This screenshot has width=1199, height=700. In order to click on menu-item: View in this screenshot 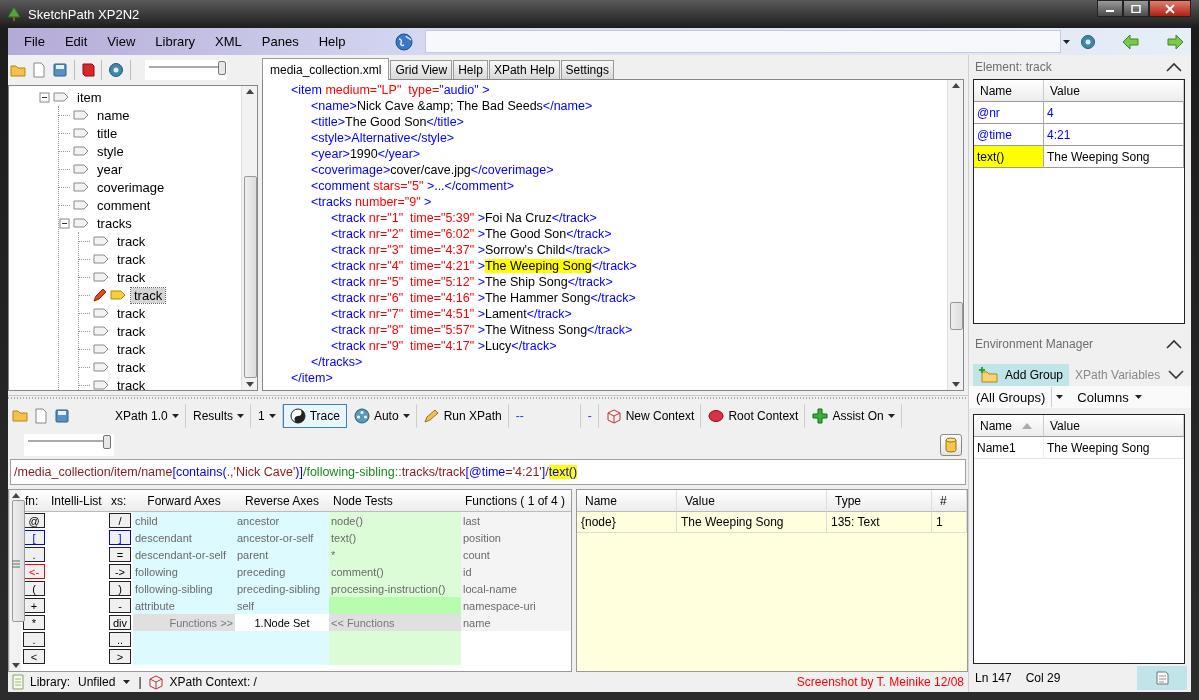, I will do `click(121, 41)`.